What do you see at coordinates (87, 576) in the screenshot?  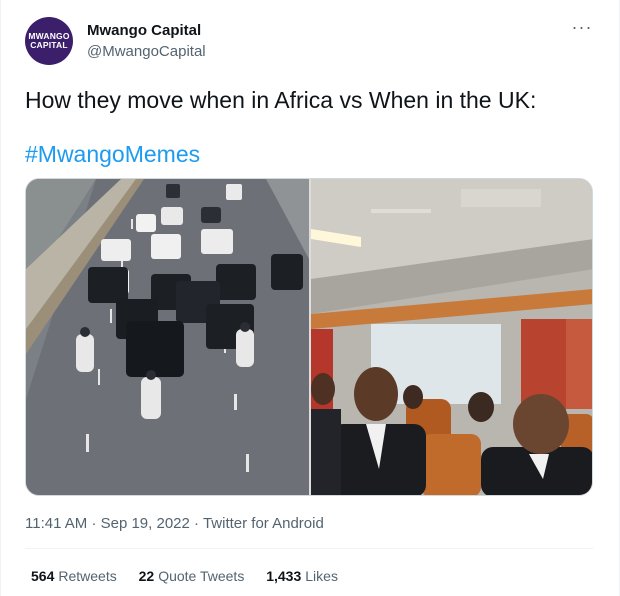 I see `retweets-label: Retweets` at bounding box center [87, 576].